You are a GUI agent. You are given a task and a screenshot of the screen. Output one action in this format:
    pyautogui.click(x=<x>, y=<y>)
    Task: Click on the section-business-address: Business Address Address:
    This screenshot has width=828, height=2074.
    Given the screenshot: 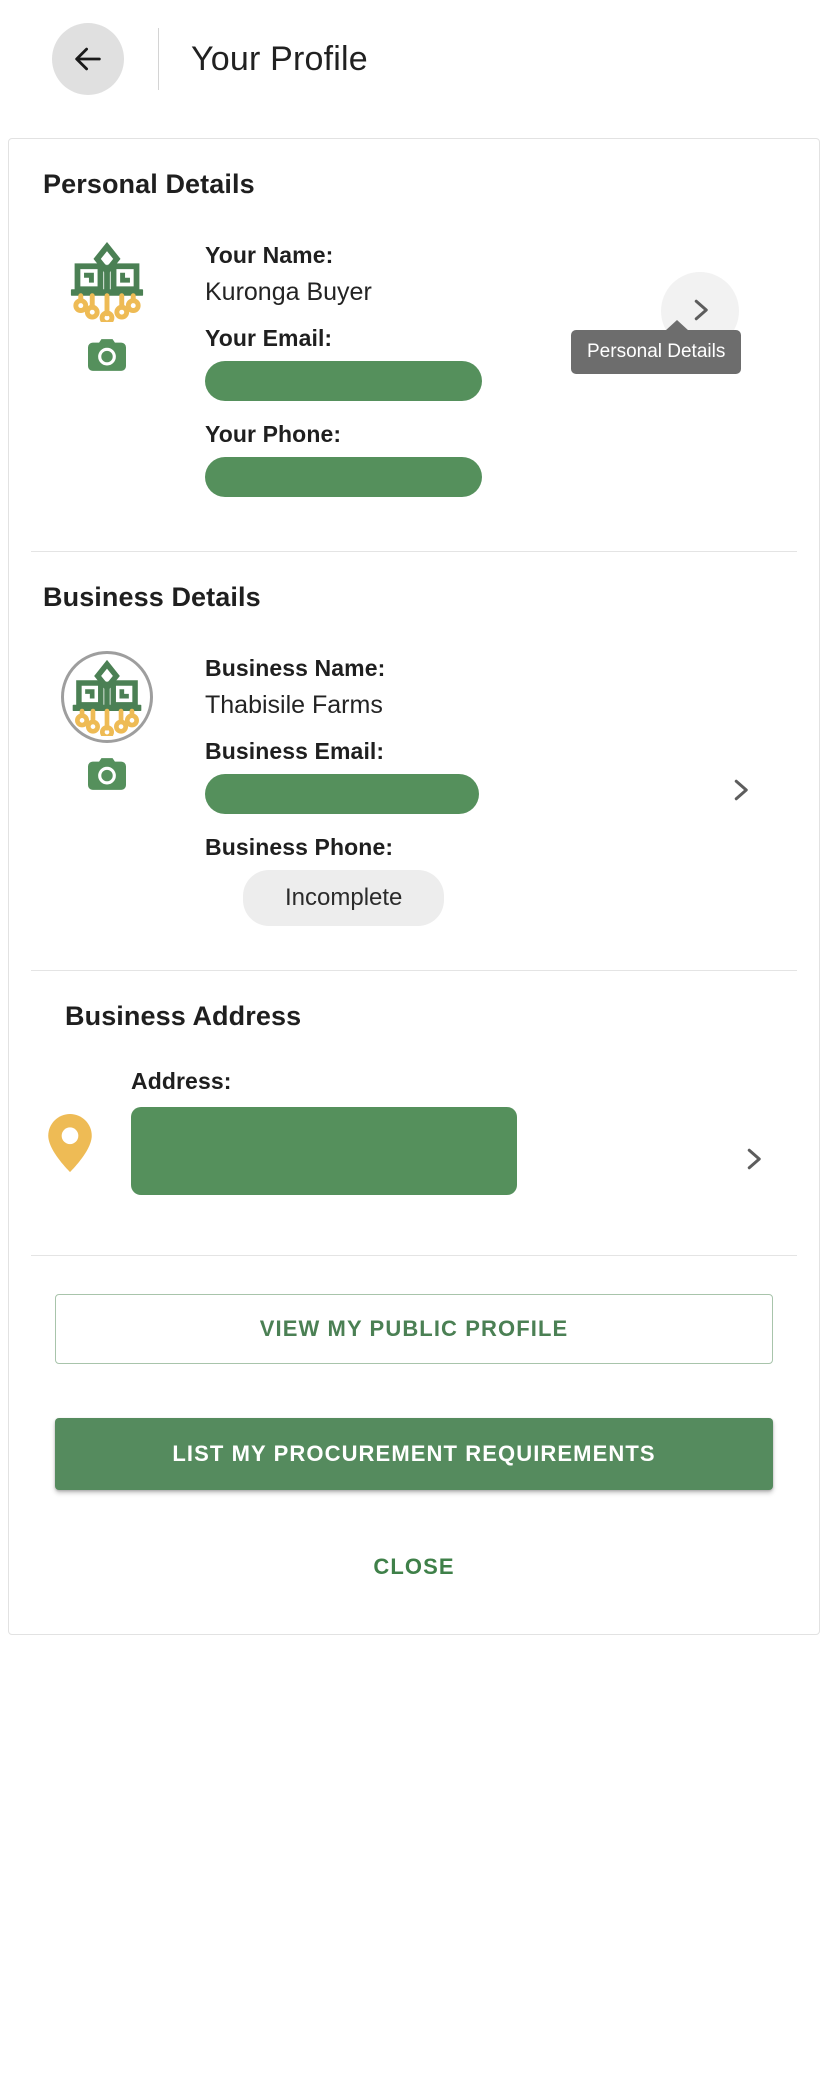 What is the action you would take?
    pyautogui.click(x=414, y=1113)
    